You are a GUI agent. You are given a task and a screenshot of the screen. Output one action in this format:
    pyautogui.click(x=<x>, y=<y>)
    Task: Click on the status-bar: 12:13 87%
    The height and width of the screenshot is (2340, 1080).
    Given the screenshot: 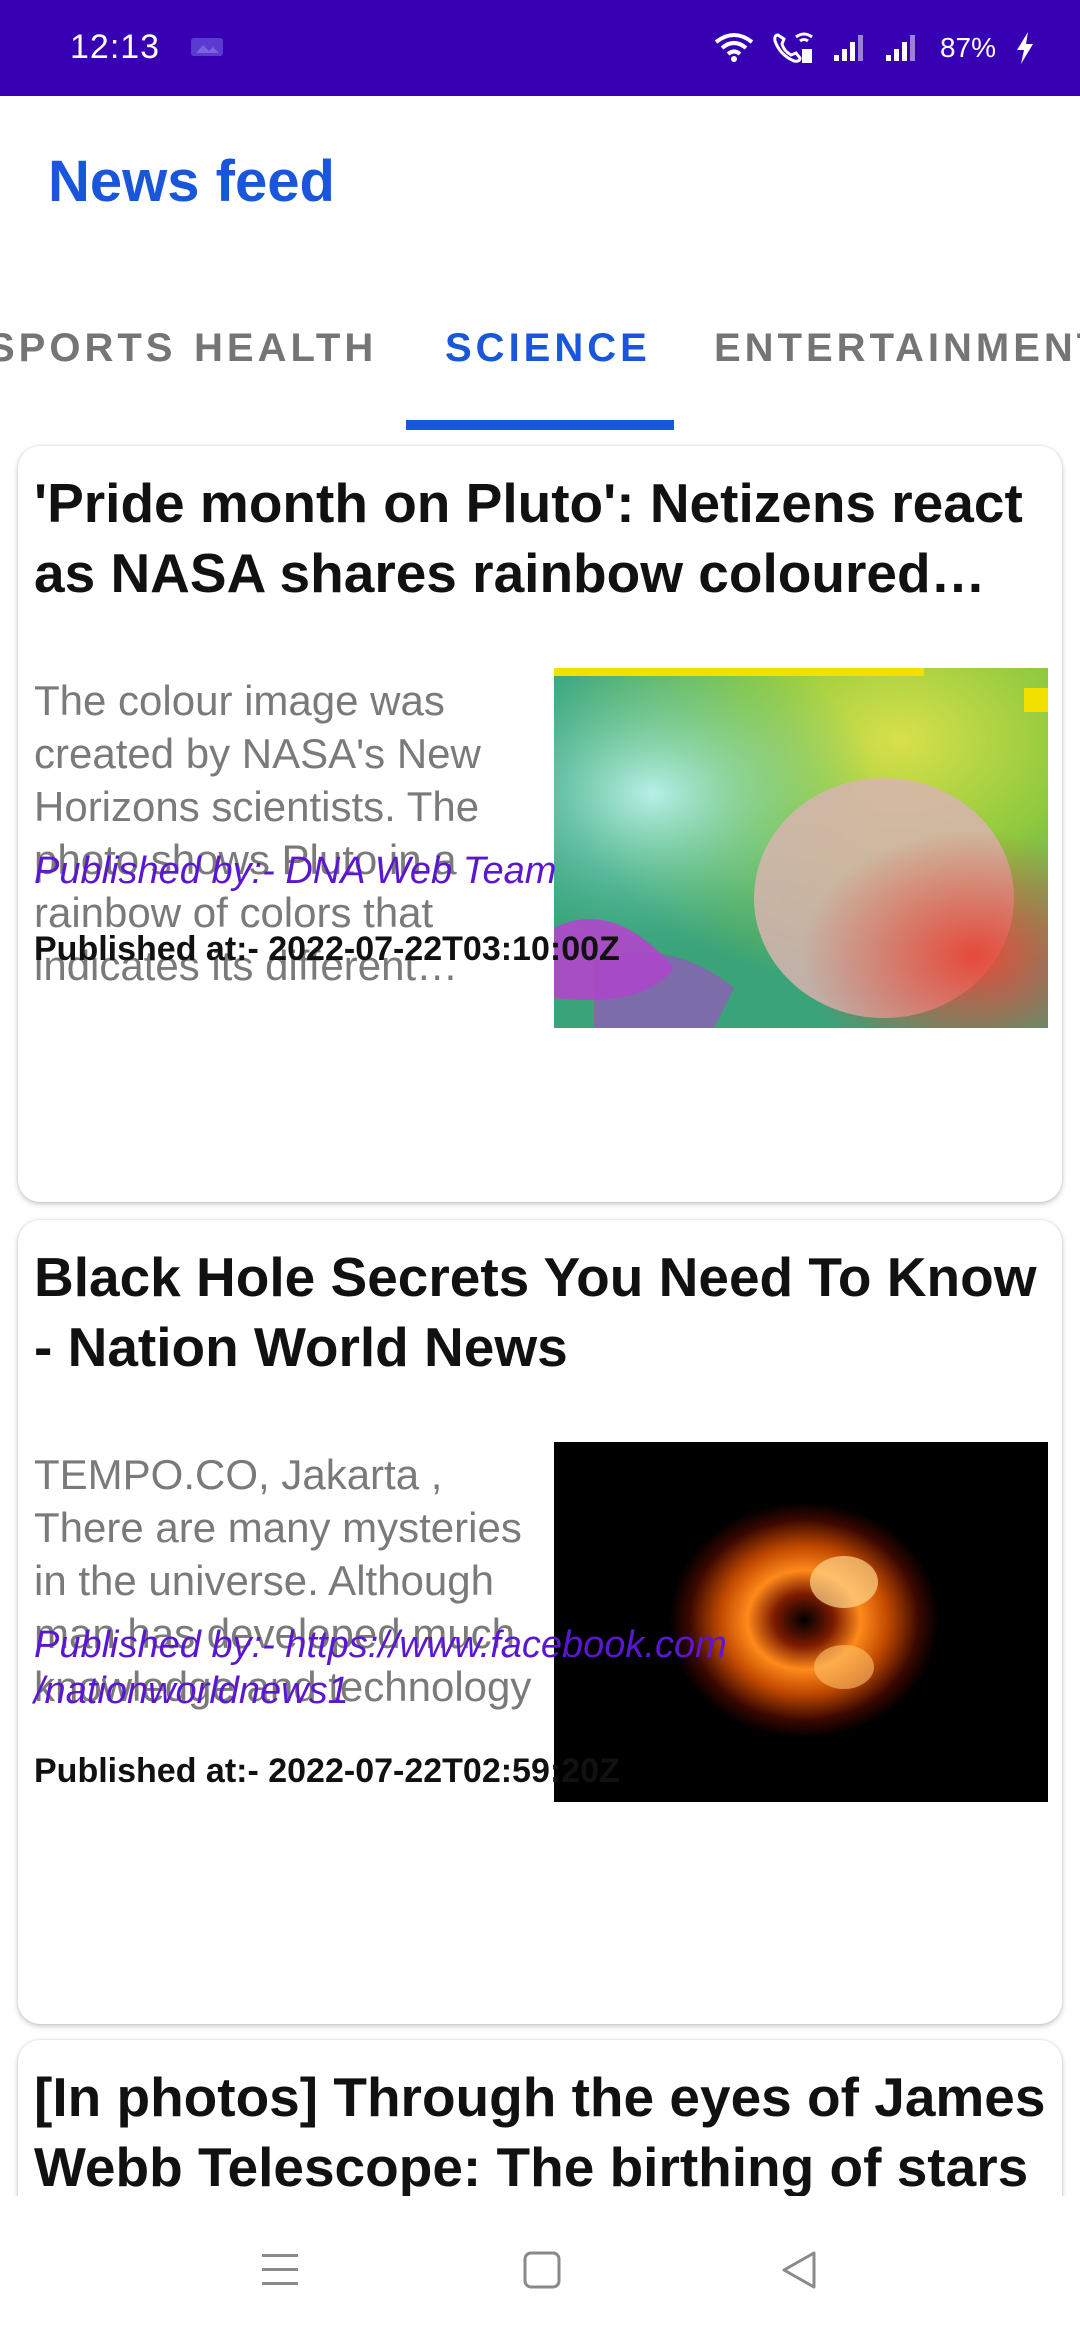 What is the action you would take?
    pyautogui.click(x=540, y=48)
    